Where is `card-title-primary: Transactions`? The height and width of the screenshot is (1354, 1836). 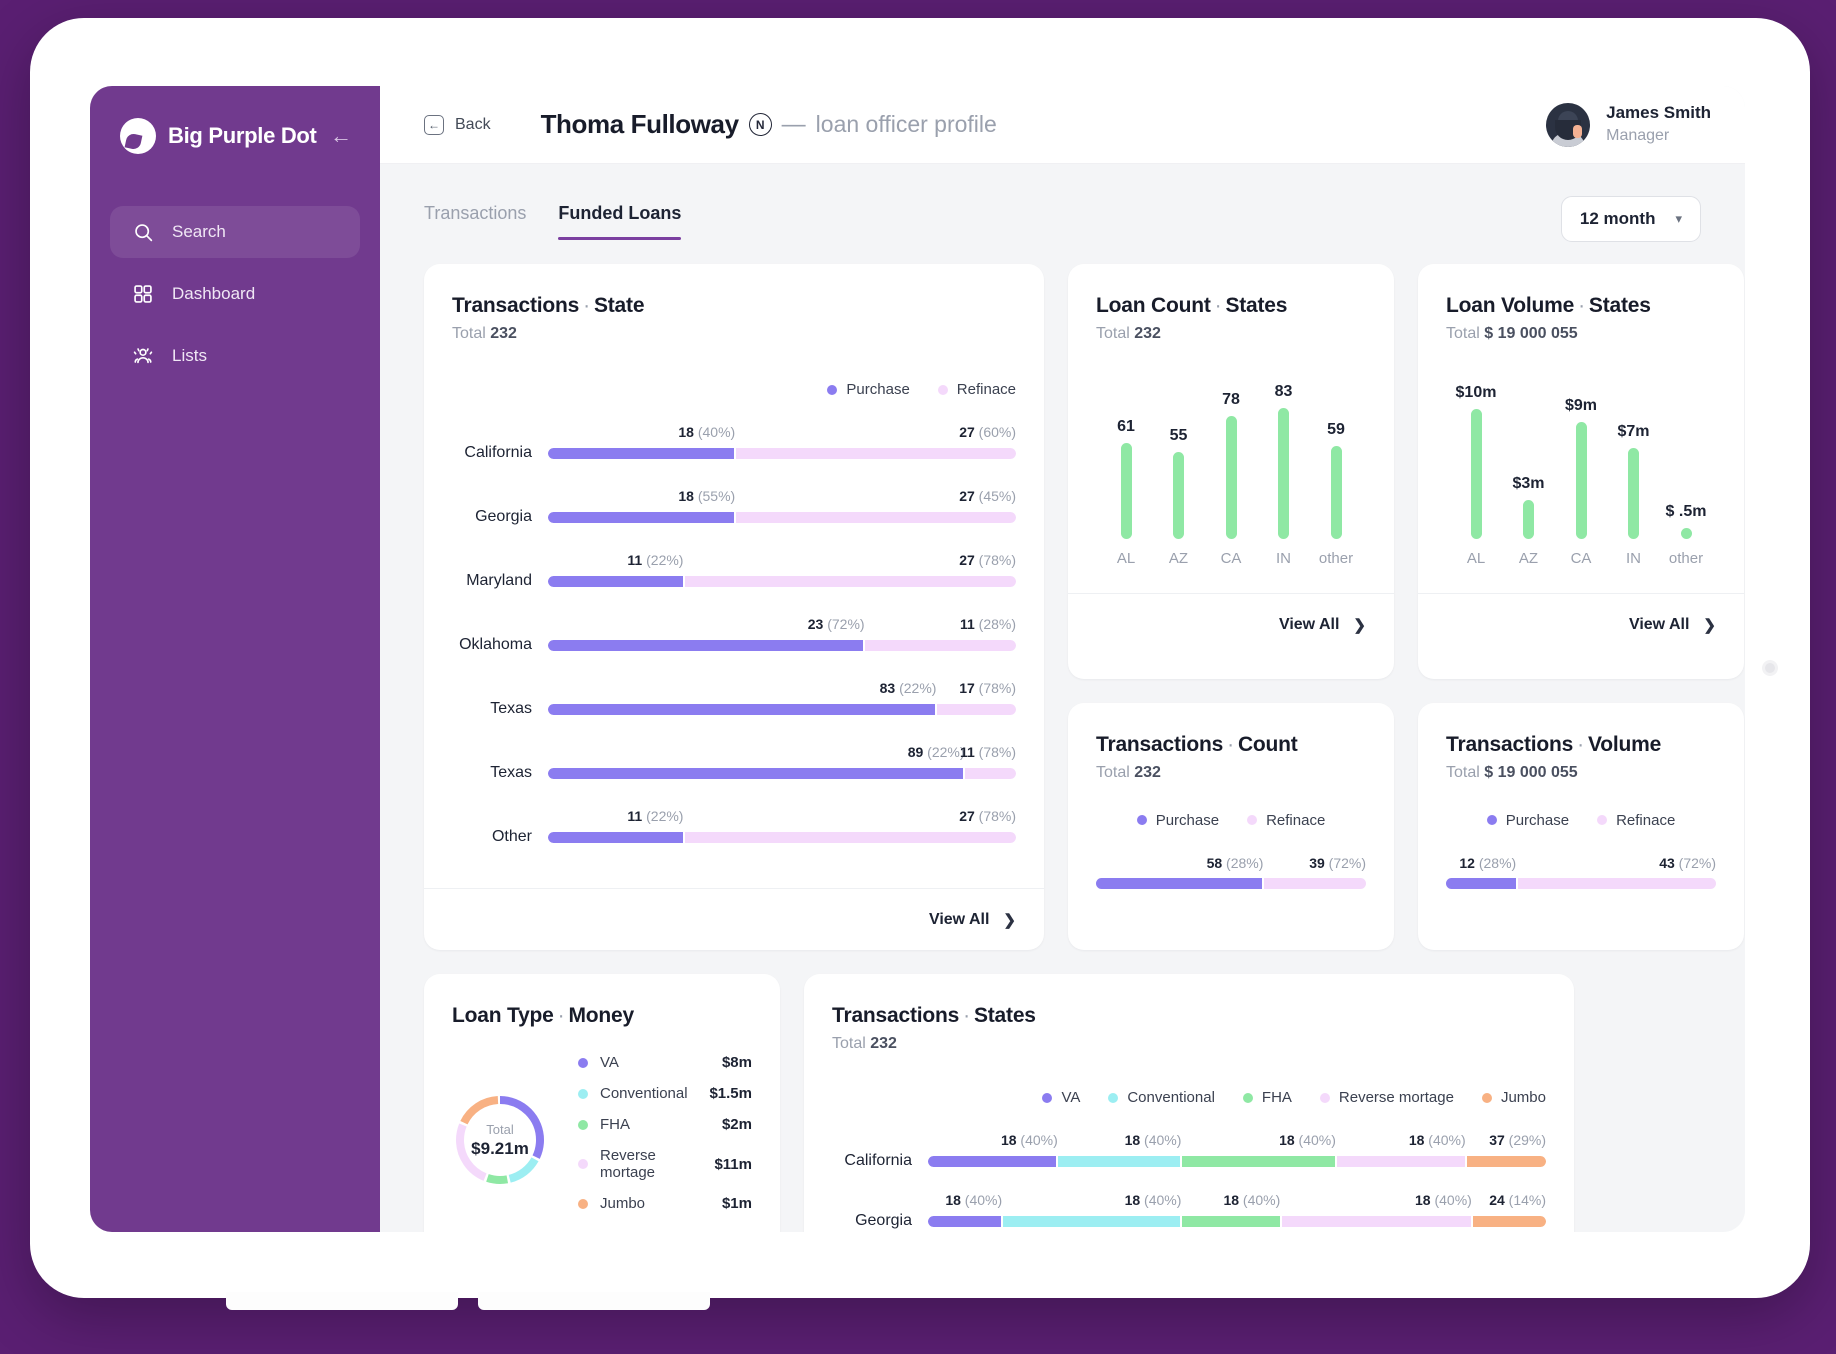
card-title-primary: Transactions is located at coordinates (516, 305).